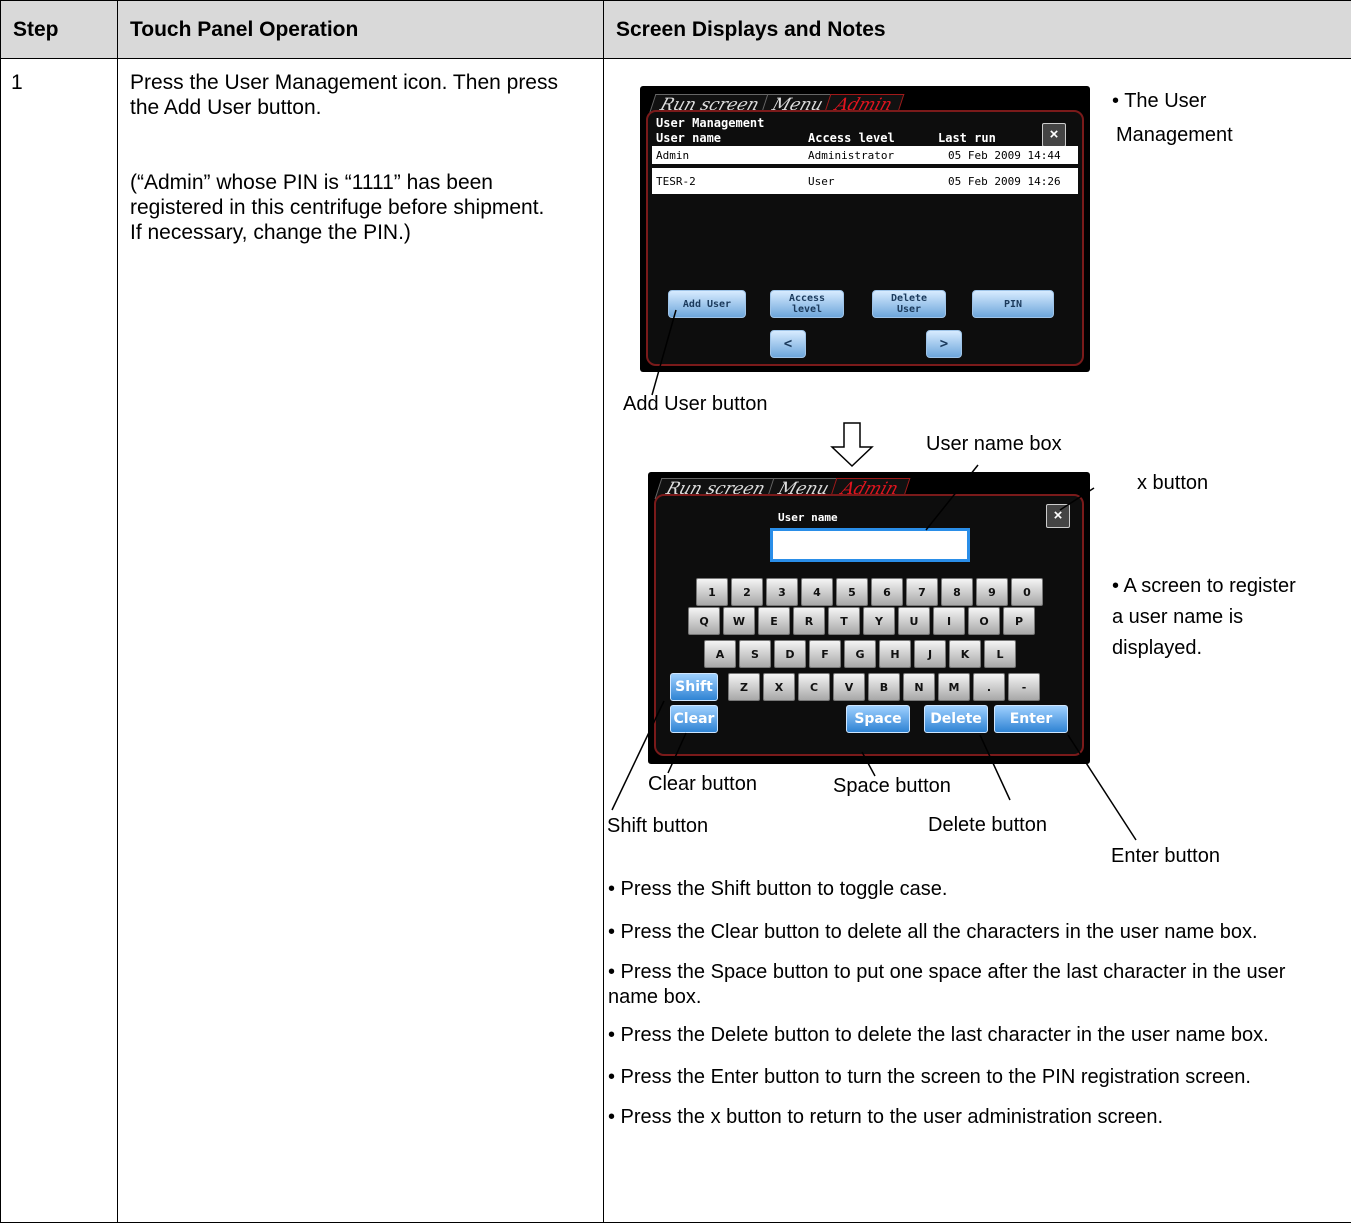 The width and height of the screenshot is (1351, 1223). I want to click on x-button-label: x button, so click(1173, 483).